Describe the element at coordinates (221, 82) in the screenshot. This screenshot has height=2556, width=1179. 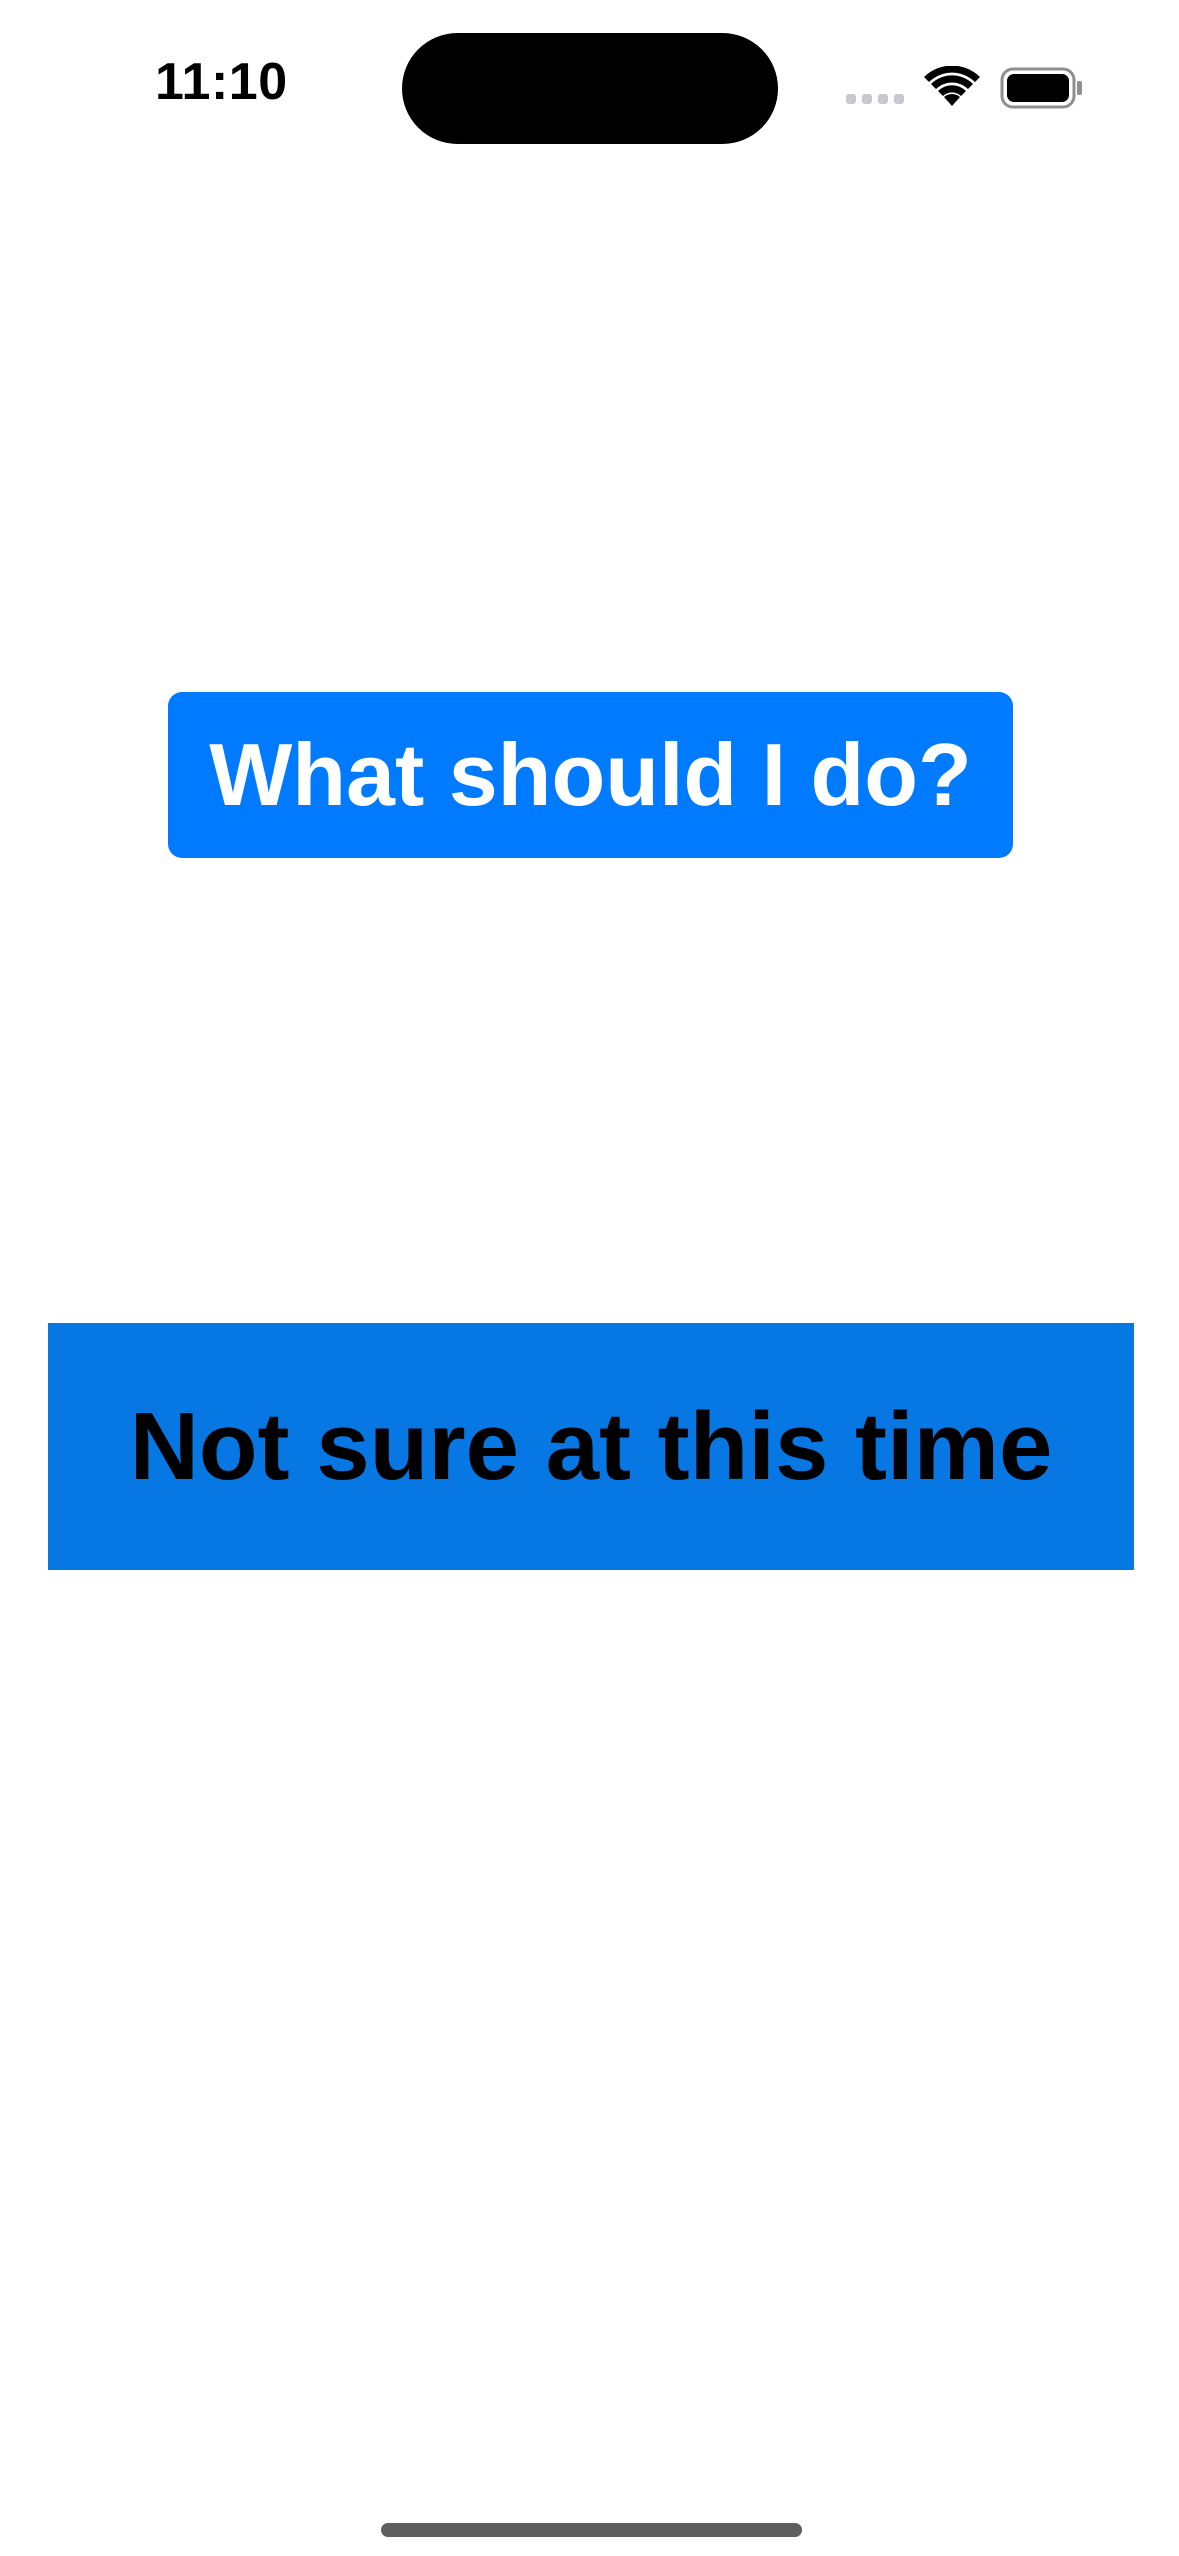
I see `status-time: 11:10` at that location.